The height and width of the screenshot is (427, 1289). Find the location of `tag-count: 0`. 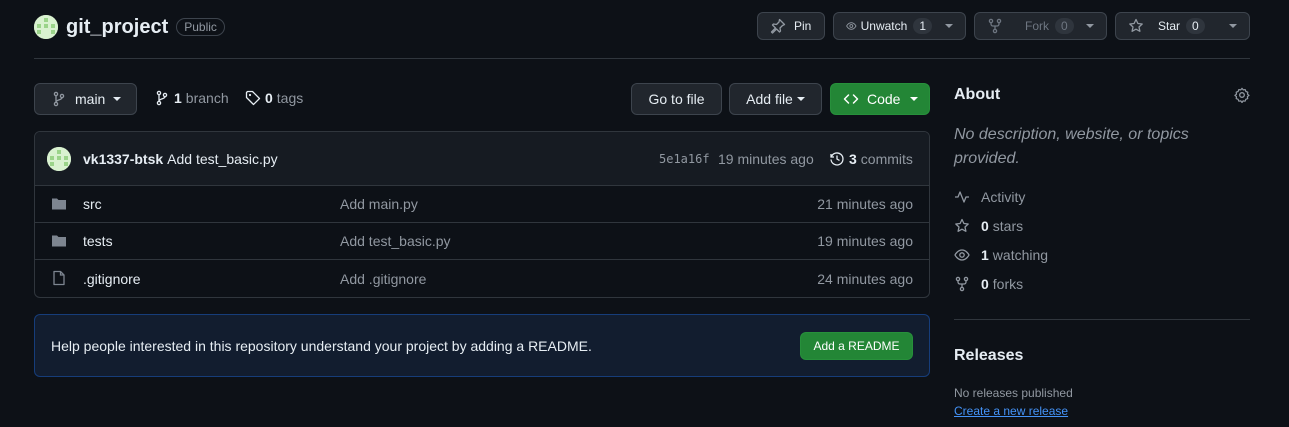

tag-count: 0 is located at coordinates (269, 98).